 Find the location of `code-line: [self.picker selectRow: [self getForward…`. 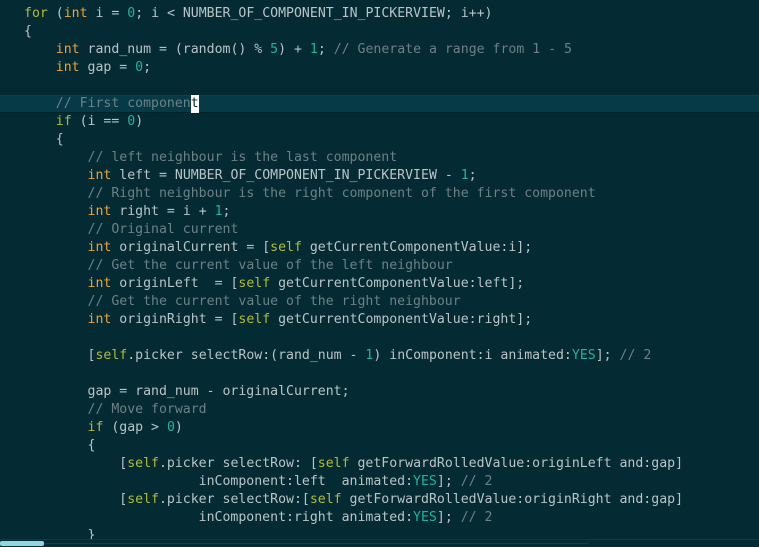

code-line: [self.picker selectRow: [self getForward… is located at coordinates (379, 464).